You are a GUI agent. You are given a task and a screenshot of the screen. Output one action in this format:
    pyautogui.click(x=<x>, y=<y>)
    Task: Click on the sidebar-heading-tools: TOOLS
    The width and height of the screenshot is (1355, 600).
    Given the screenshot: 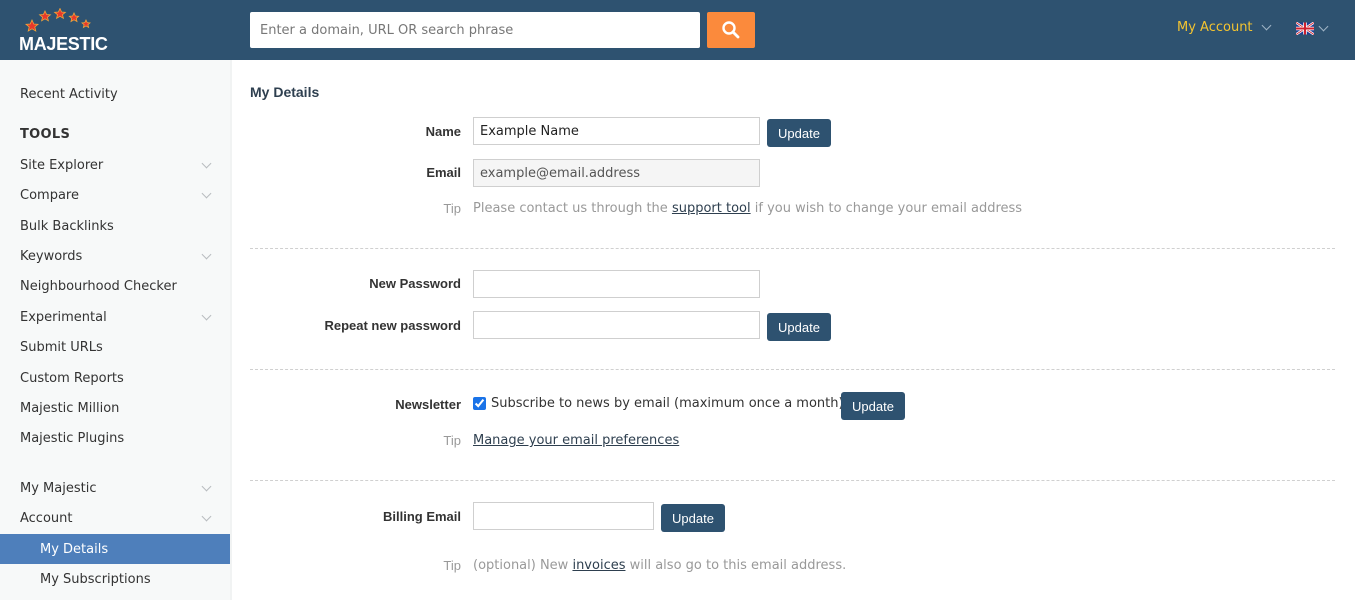 What is the action you would take?
    pyautogui.click(x=45, y=134)
    